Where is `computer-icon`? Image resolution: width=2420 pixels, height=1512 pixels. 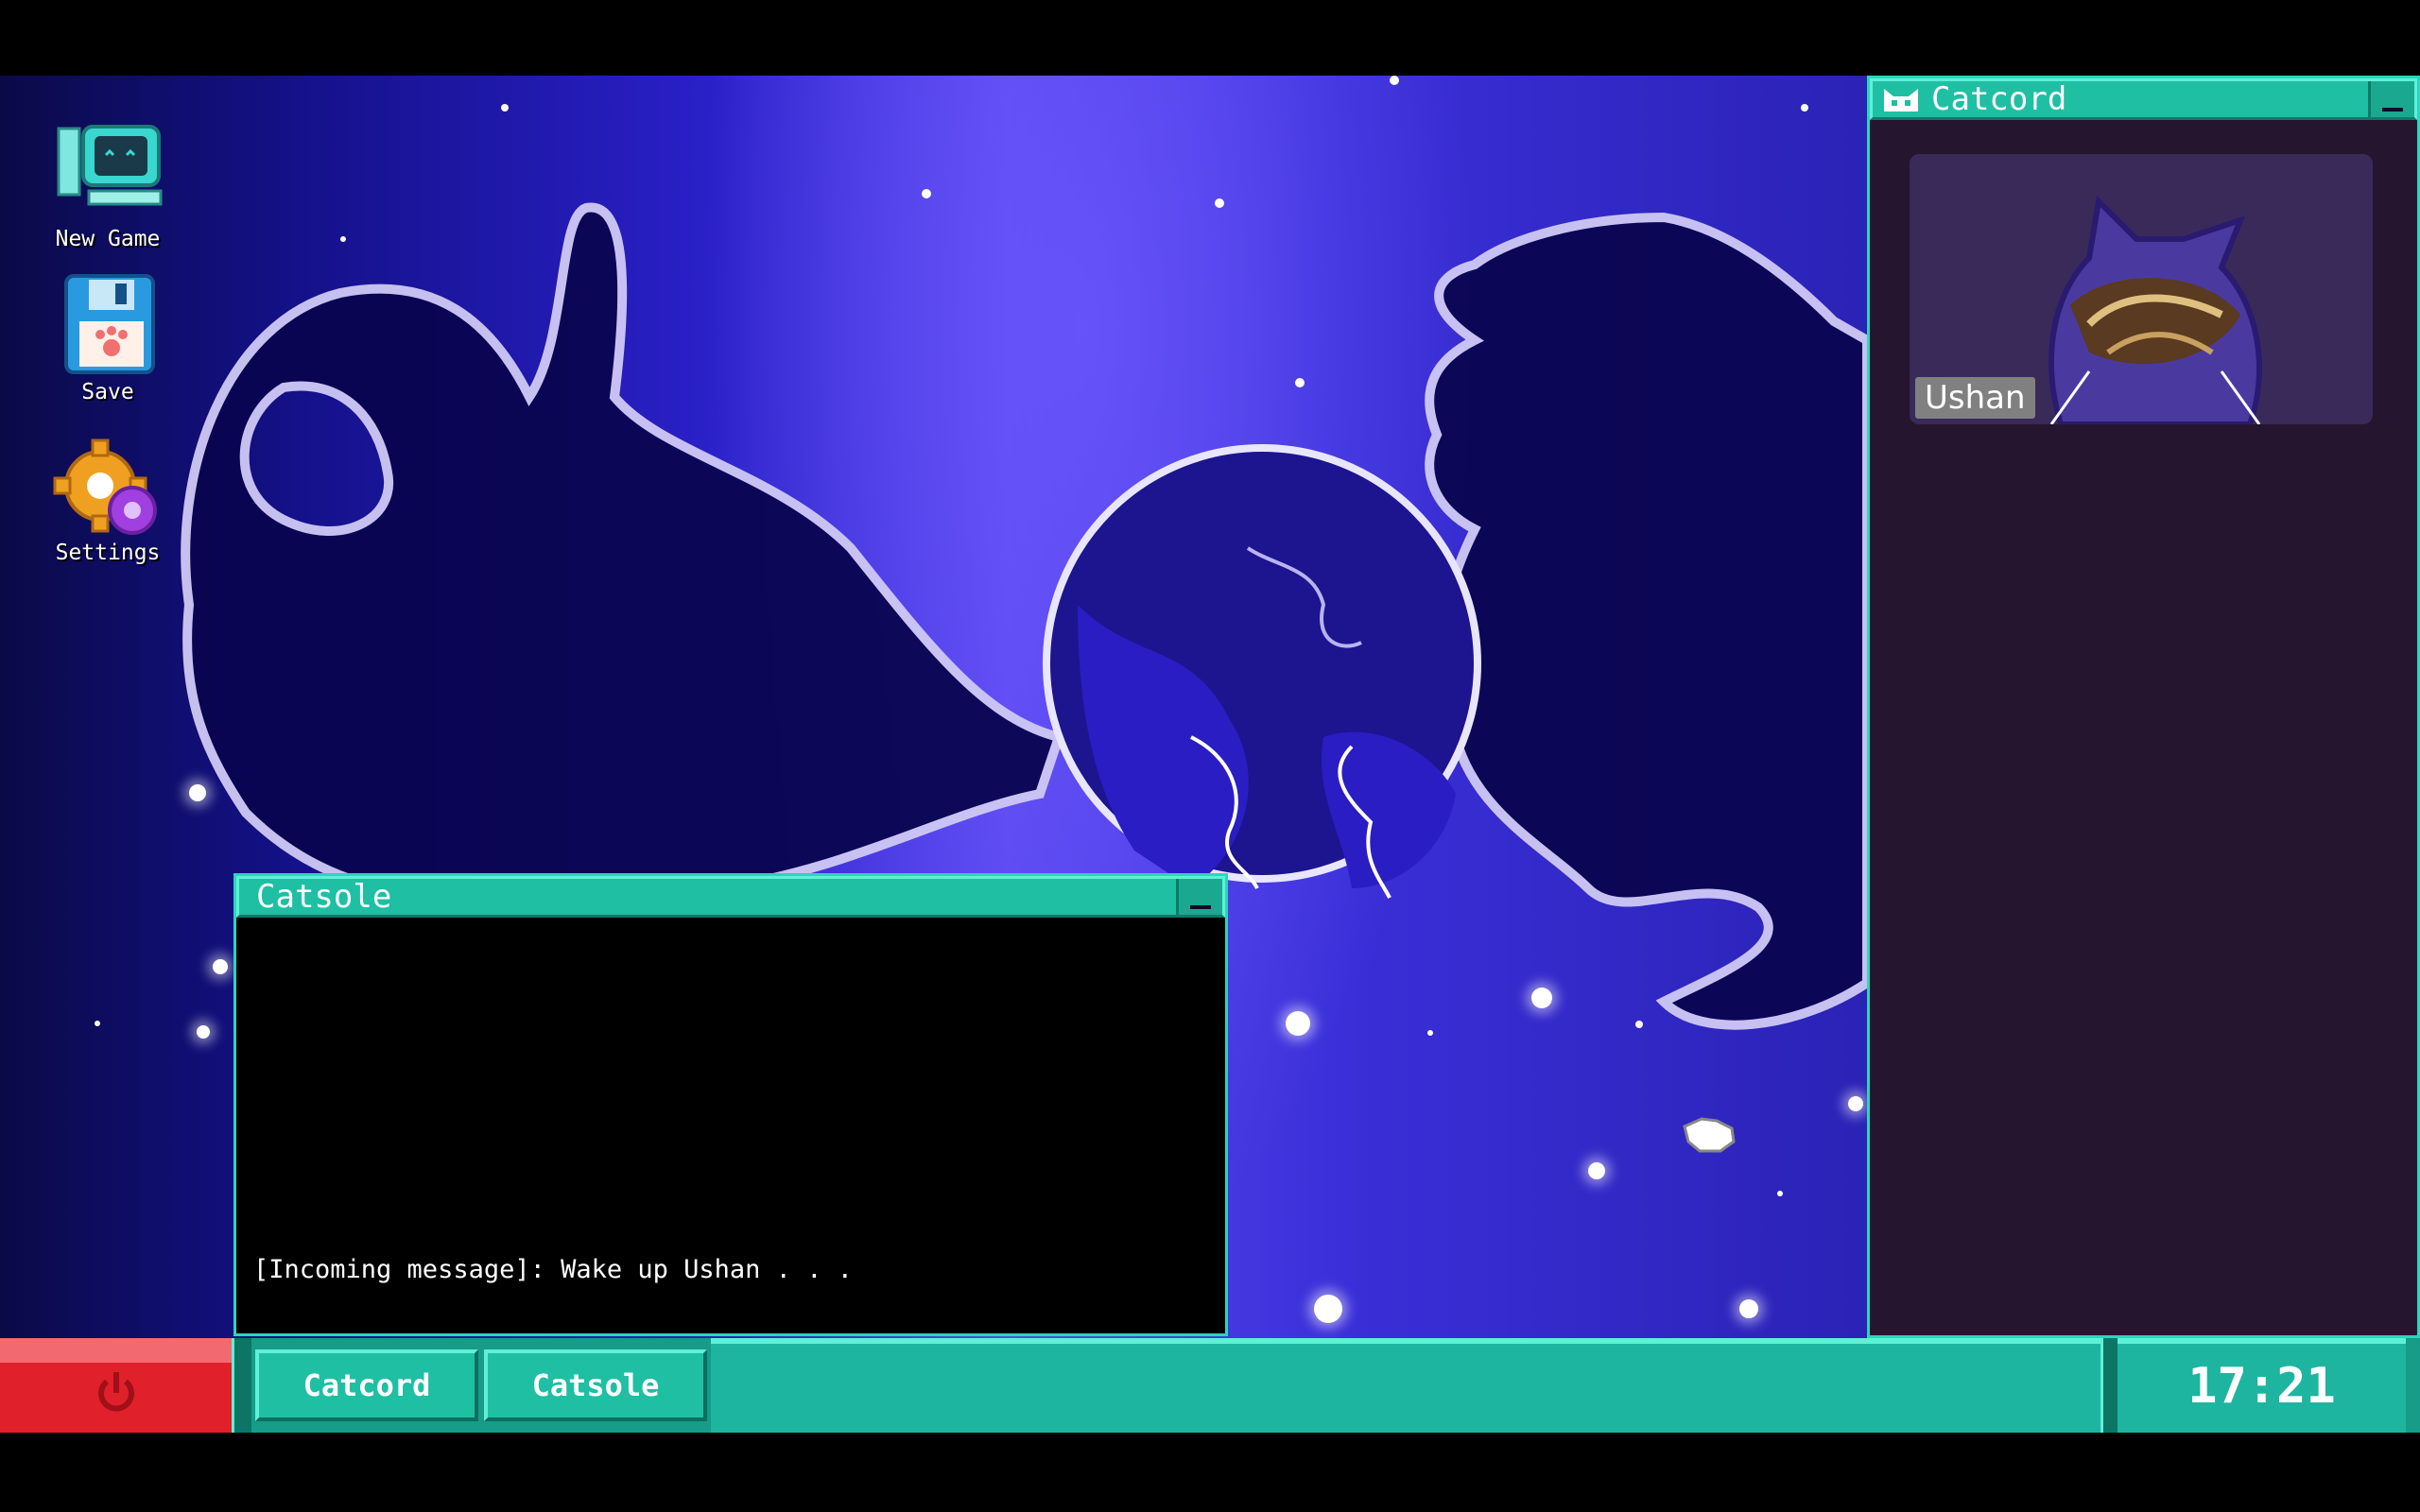
computer-icon is located at coordinates (107, 173).